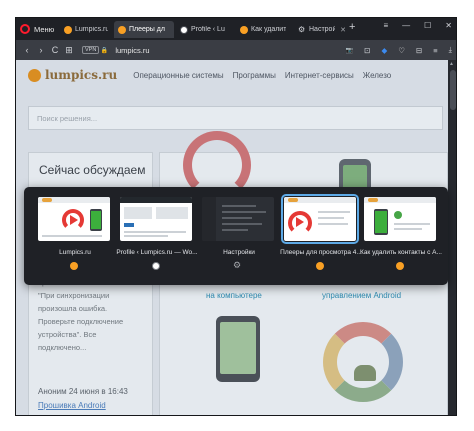 This screenshot has width=474, height=431. What do you see at coordinates (239, 252) in the screenshot?
I see `tab-cycler-label: Настройки` at bounding box center [239, 252].